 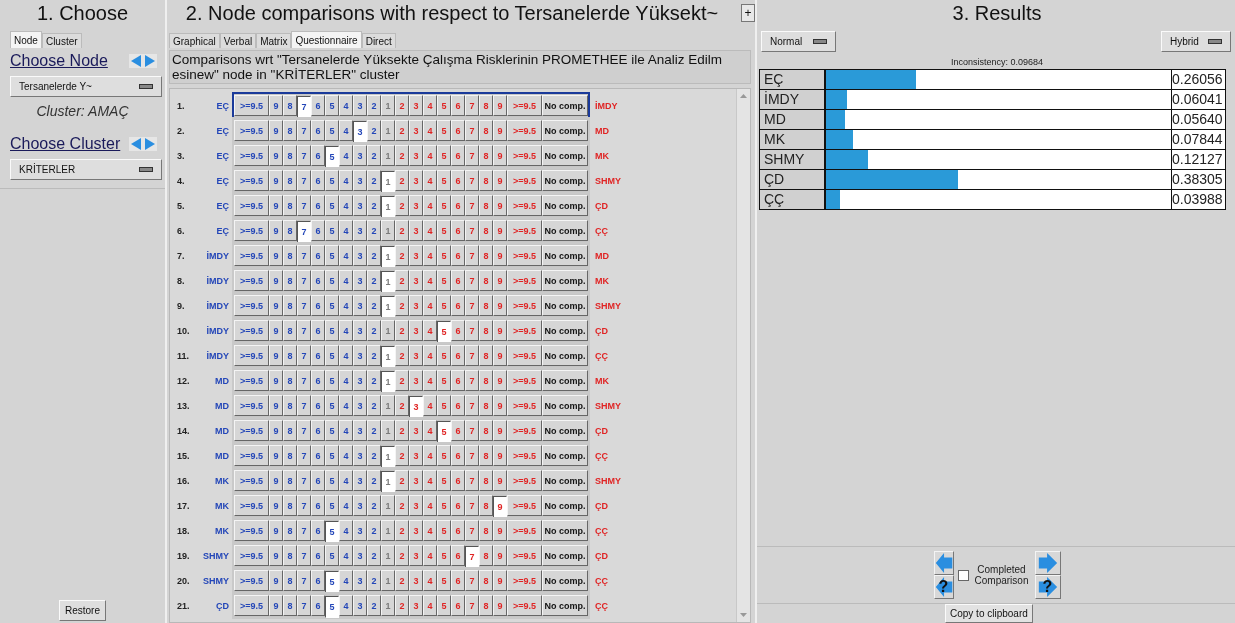 What do you see at coordinates (326, 39) in the screenshot?
I see `tab: Questionnaire` at bounding box center [326, 39].